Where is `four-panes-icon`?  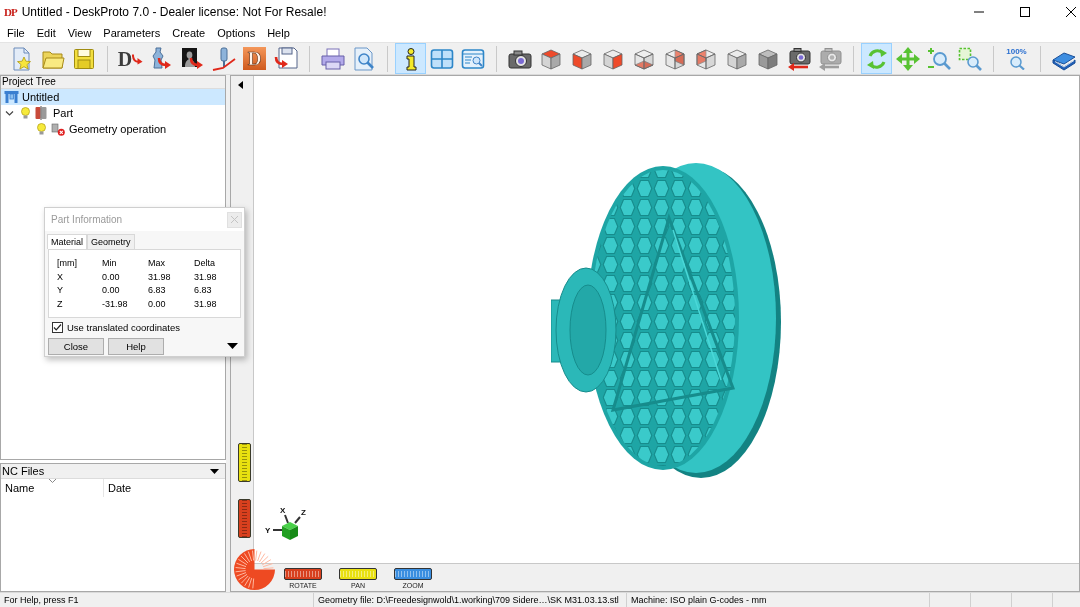
four-panes-icon is located at coordinates (441, 58).